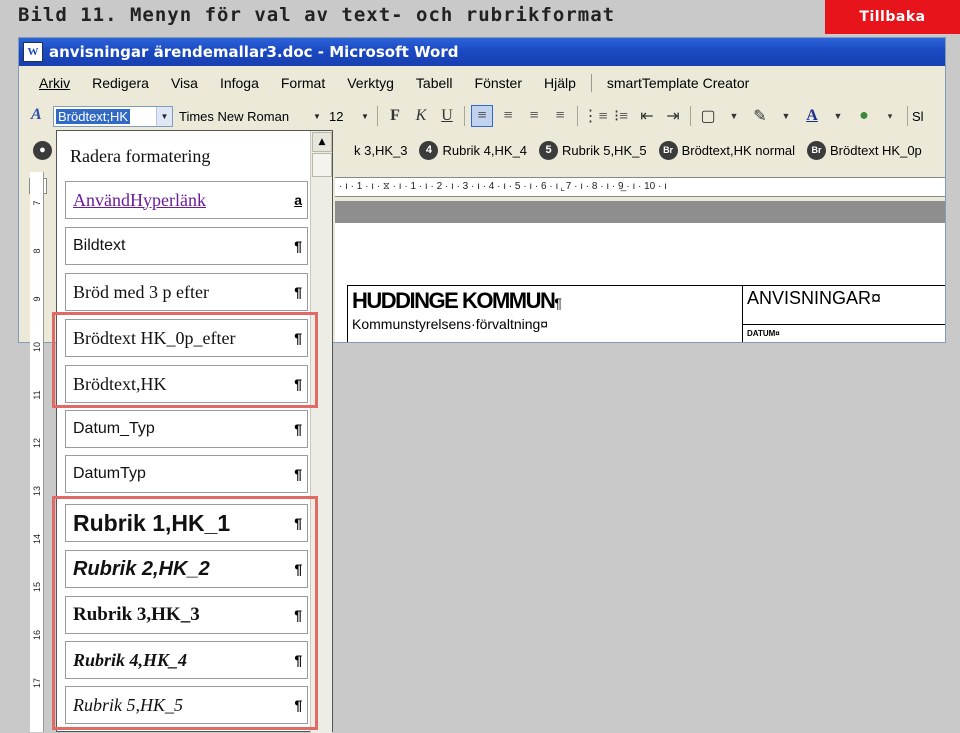 The image size is (960, 733). Describe the element at coordinates (738, 150) in the screenshot. I see `style-shortcut-label: Brödtext,HK normal` at that location.